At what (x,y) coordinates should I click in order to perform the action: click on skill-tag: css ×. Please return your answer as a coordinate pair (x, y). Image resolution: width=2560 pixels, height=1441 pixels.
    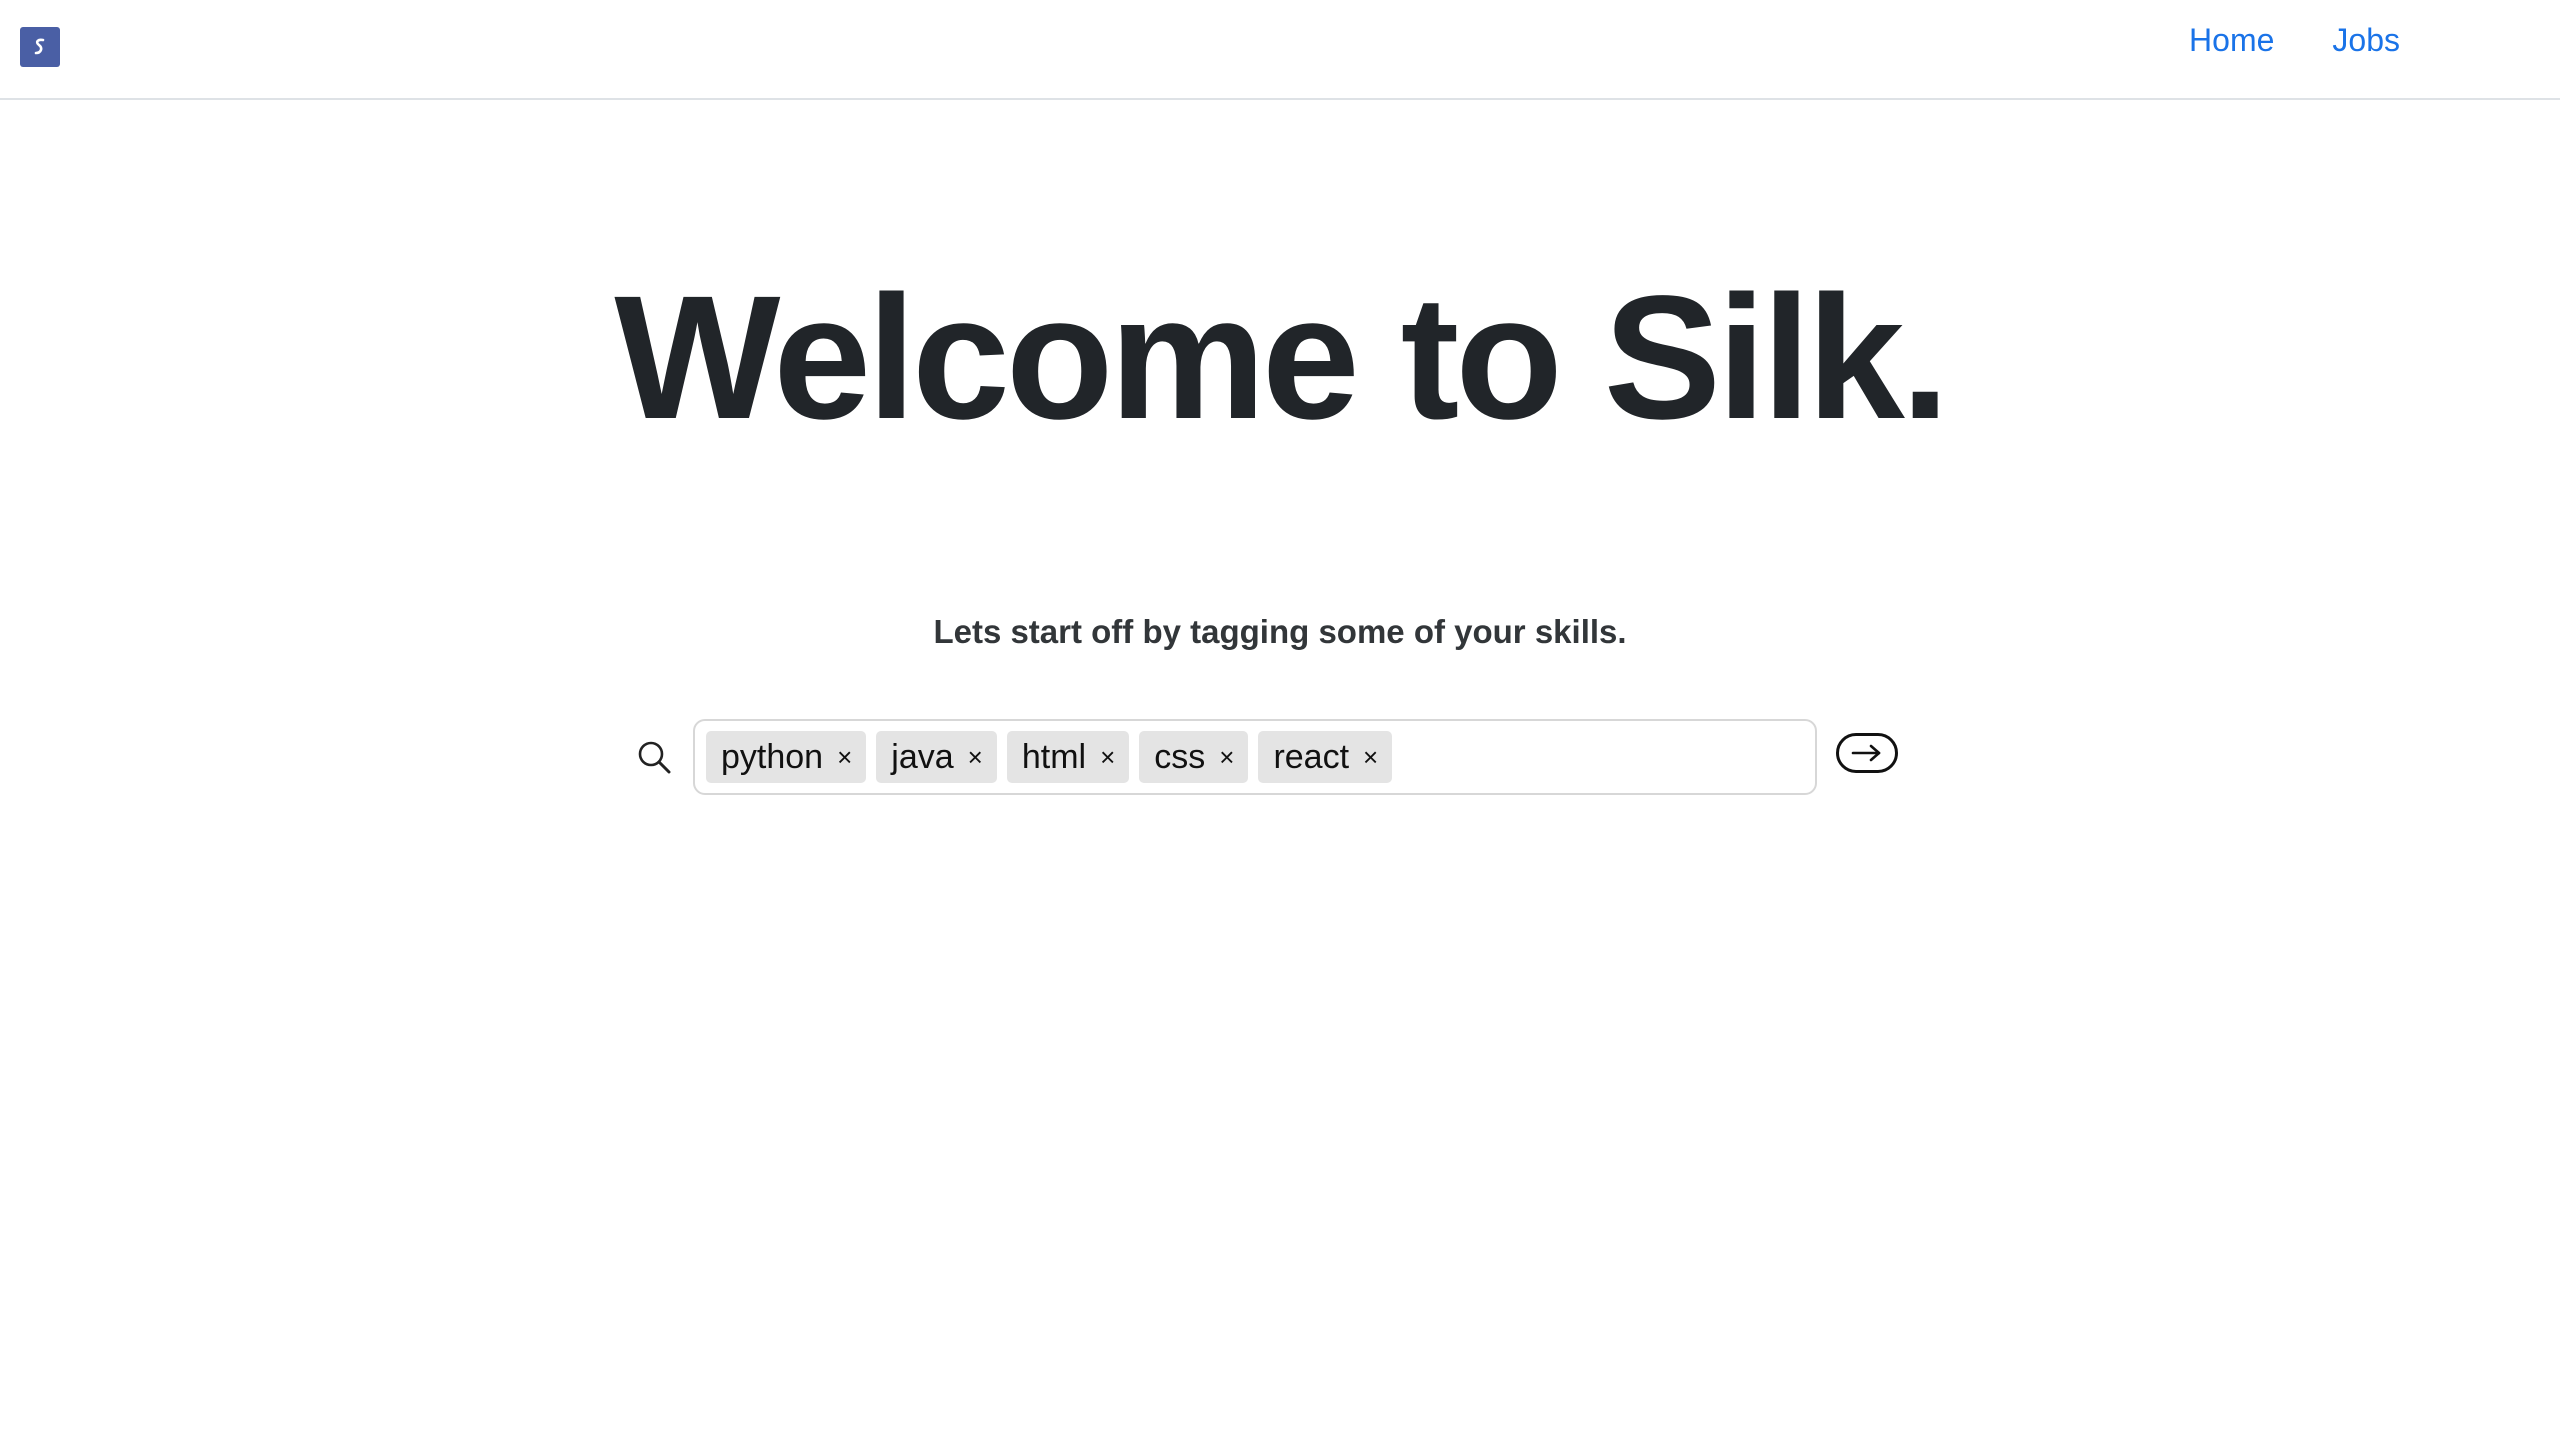
    Looking at the image, I should click on (1194, 757).